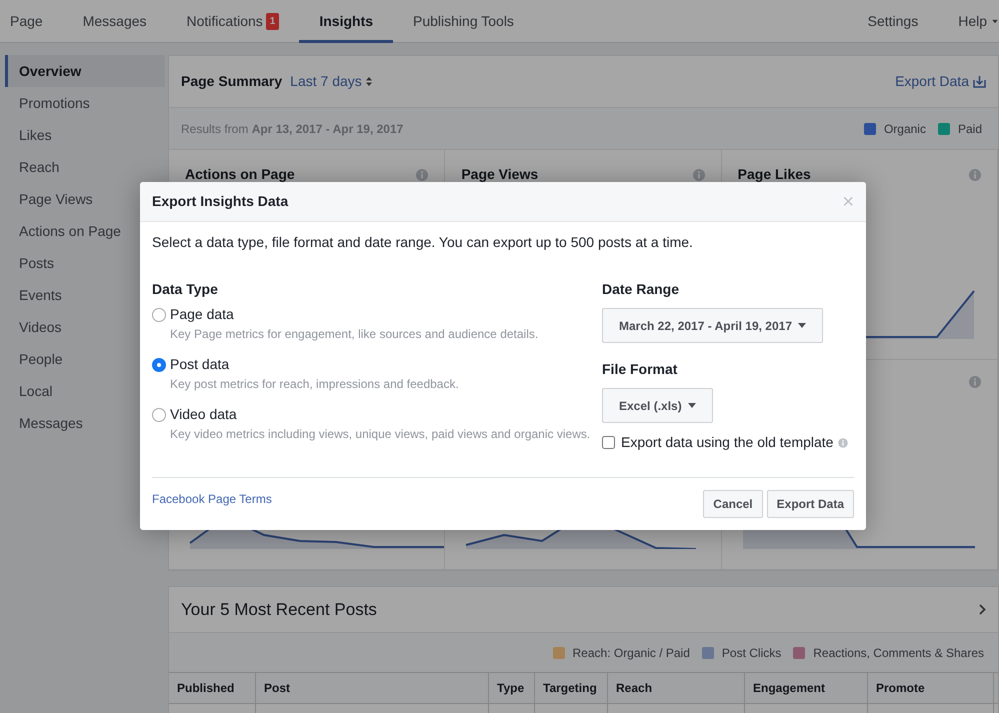 Image resolution: width=999 pixels, height=713 pixels. I want to click on column-header: Post, so click(372, 688).